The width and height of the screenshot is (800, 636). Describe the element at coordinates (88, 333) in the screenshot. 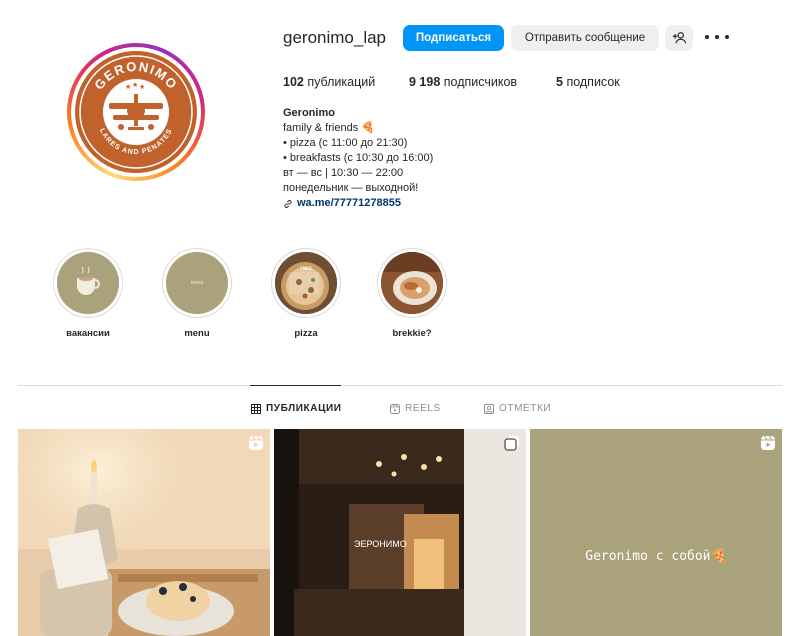

I see `highlight-label: вакансии` at that location.